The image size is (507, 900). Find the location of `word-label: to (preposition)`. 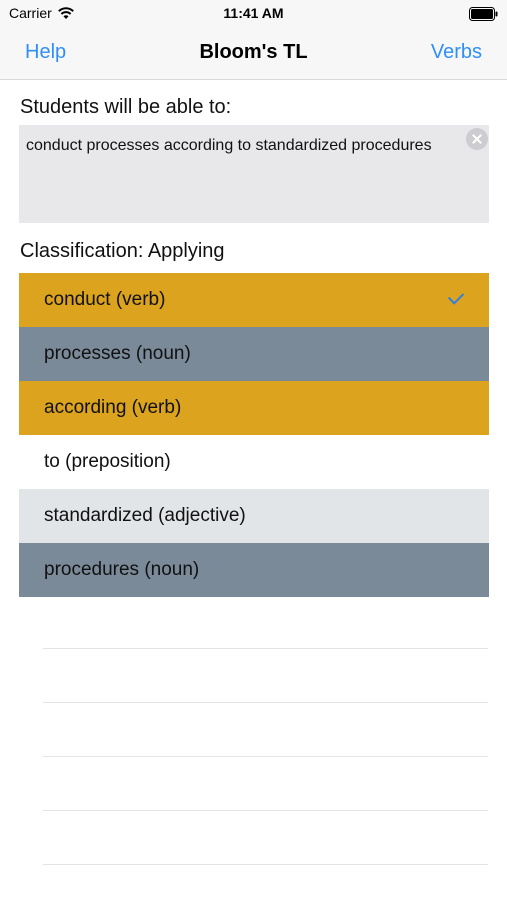

word-label: to (preposition) is located at coordinates (107, 461).